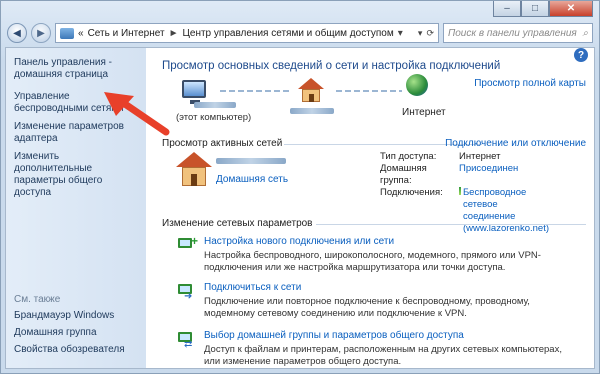  I want to click on active-network-name-redacted, so click(251, 161).